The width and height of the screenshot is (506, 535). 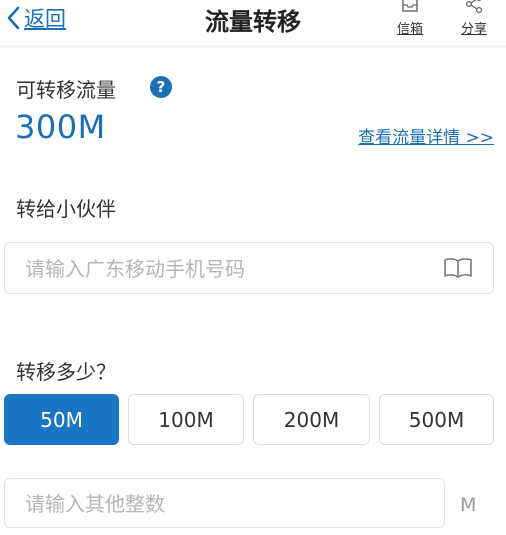 I want to click on phone-number-input, so click(x=225, y=269).